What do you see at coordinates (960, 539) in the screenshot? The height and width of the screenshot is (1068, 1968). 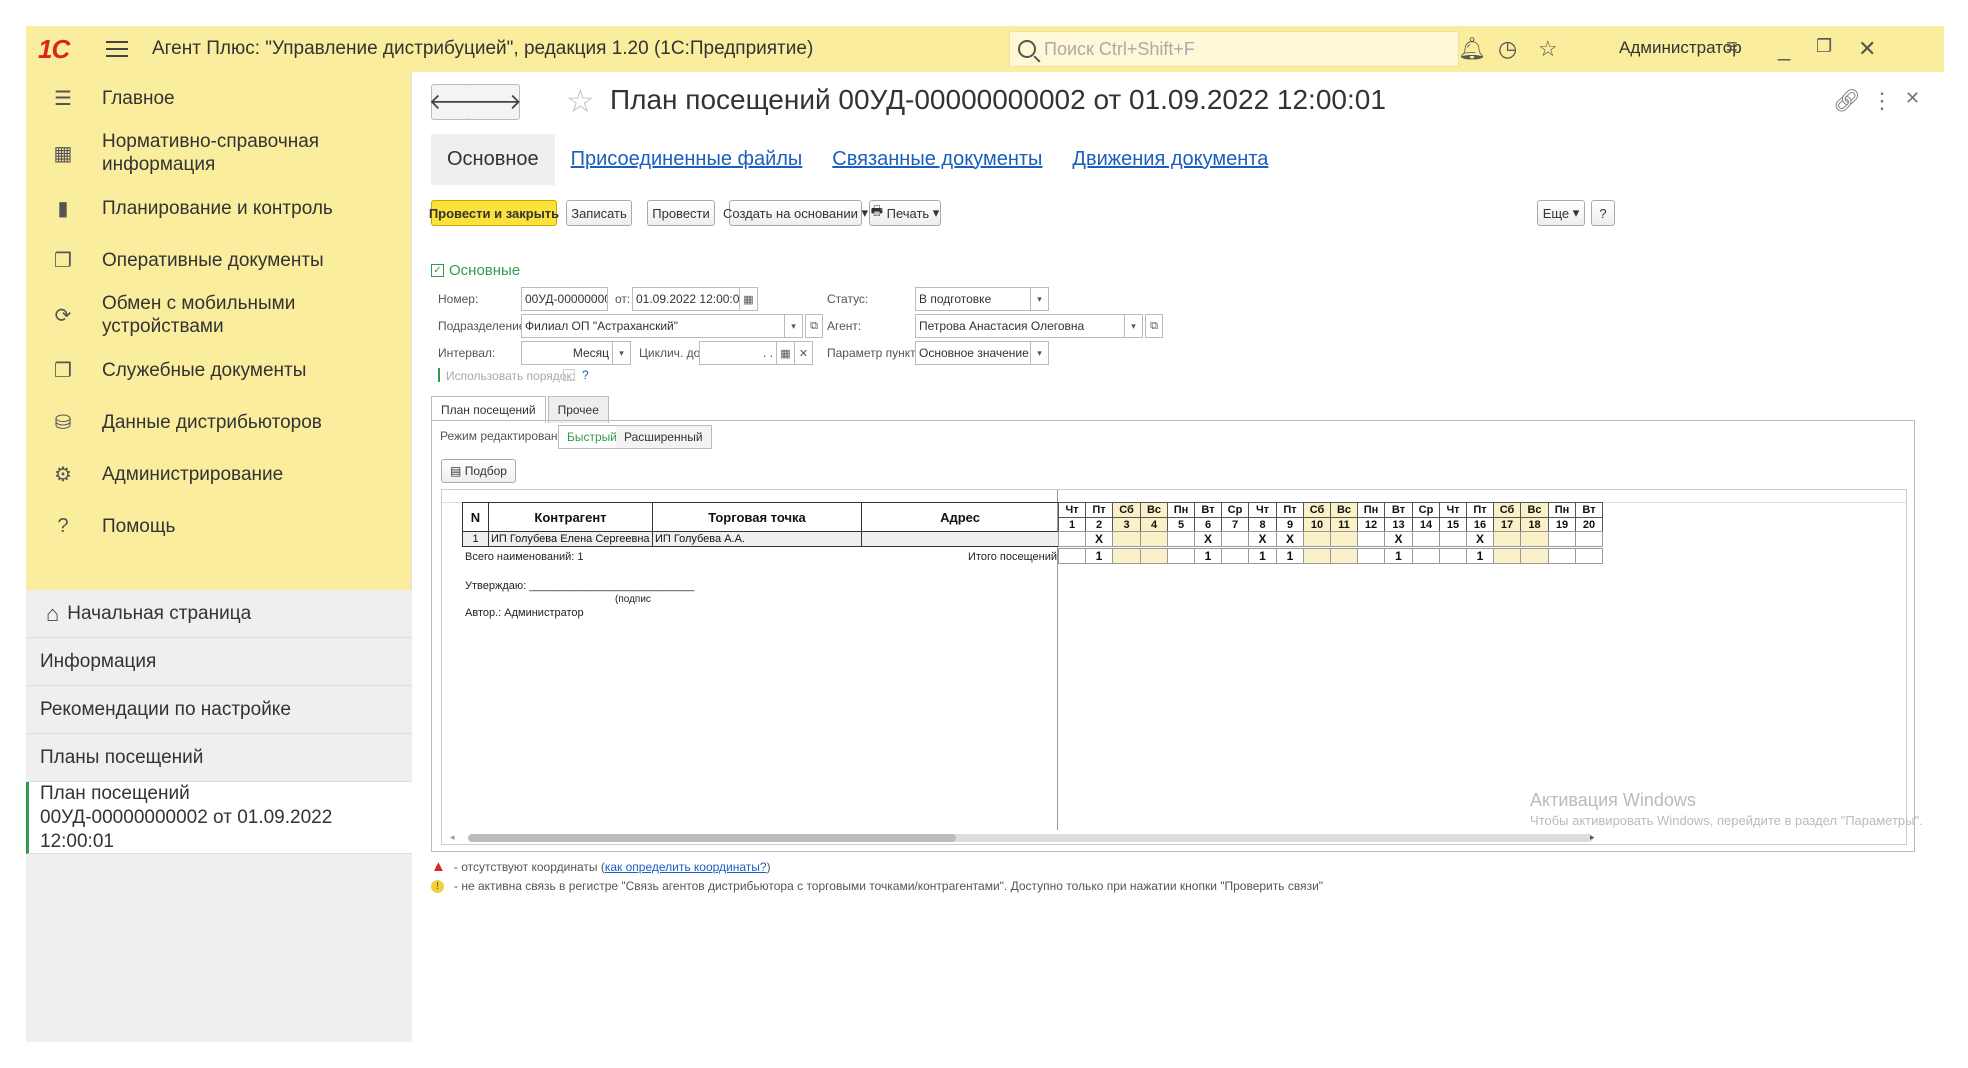 I see `table-cell-address` at bounding box center [960, 539].